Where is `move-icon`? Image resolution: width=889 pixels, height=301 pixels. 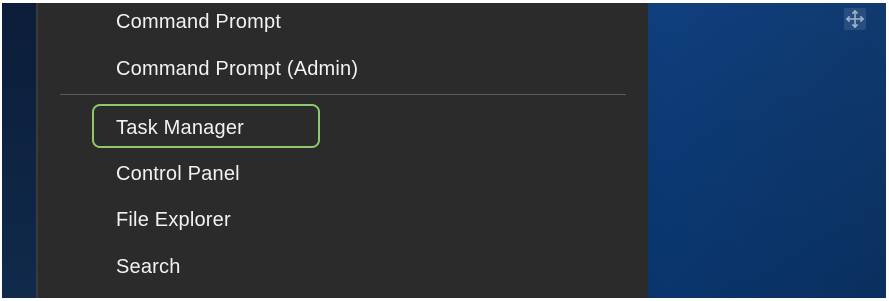
move-icon is located at coordinates (855, 19).